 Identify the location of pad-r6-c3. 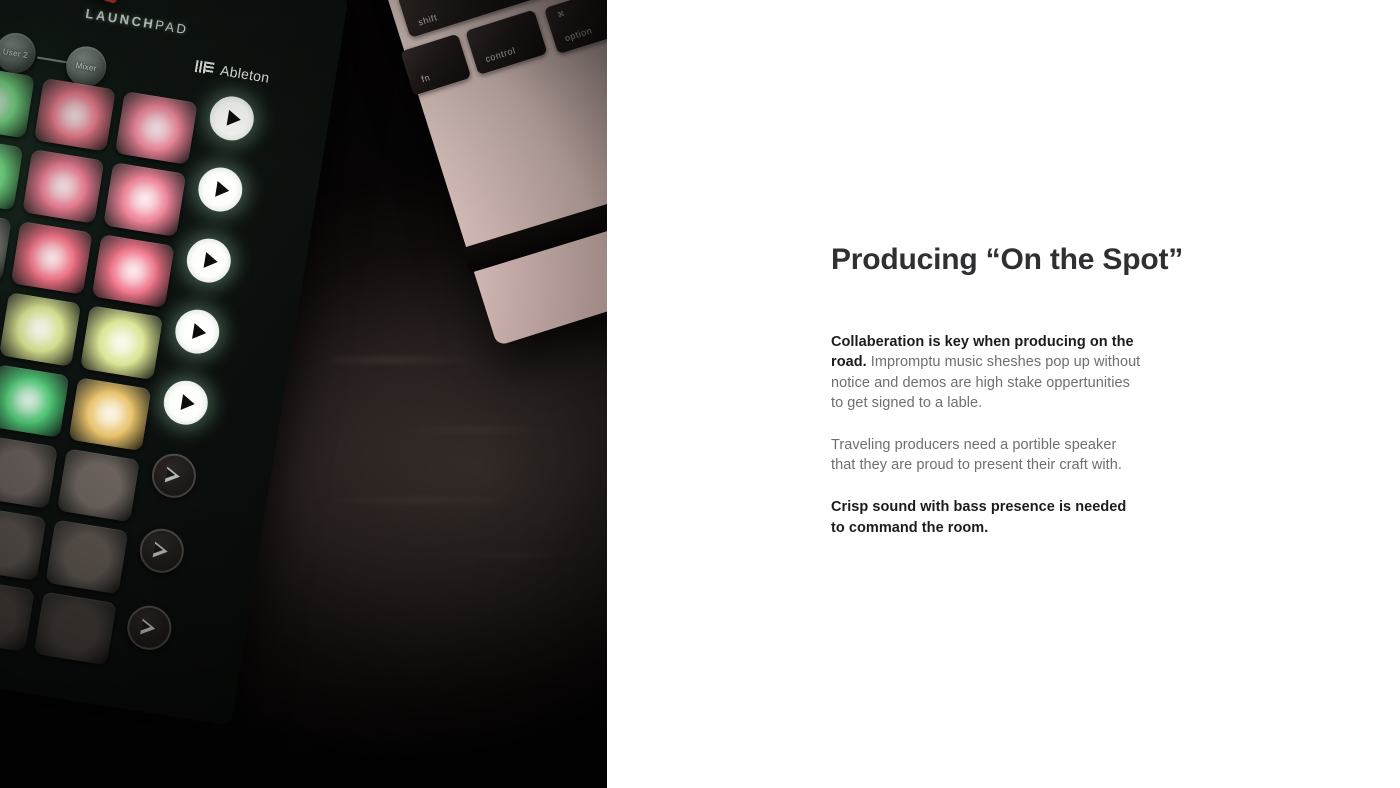
(29, 472).